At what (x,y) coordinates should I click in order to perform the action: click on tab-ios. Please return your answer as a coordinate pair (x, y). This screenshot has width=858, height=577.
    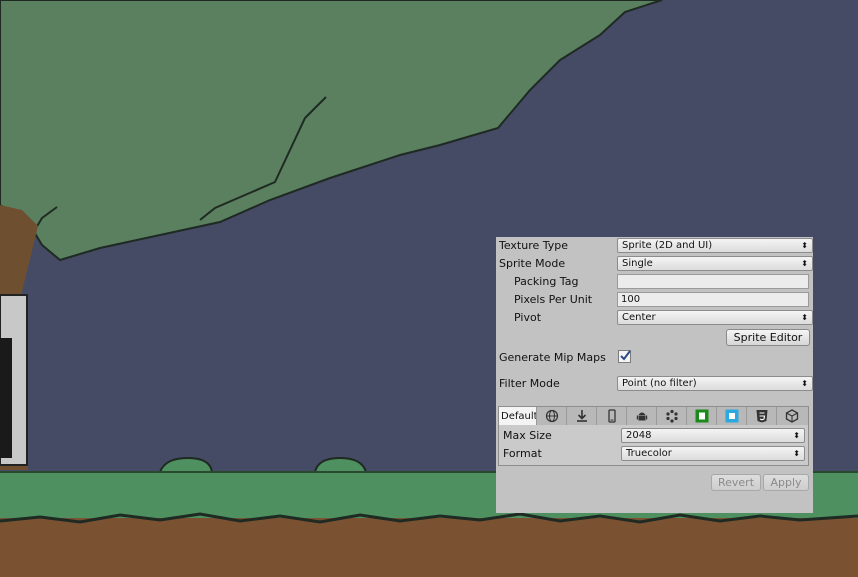
    Looking at the image, I should click on (612, 416).